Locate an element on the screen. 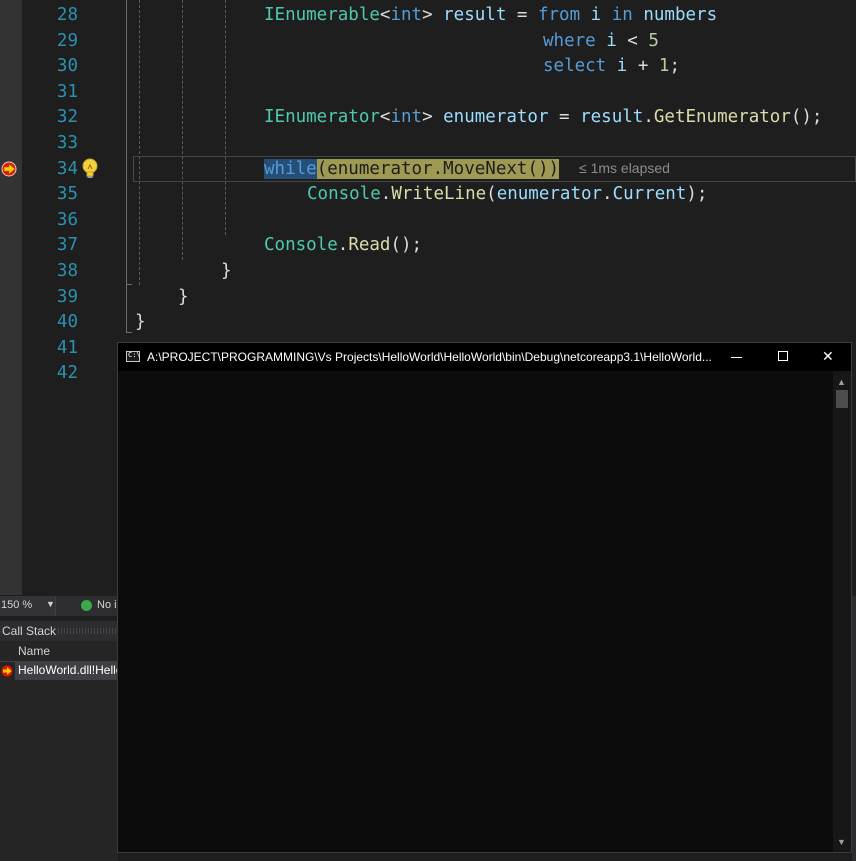 The image size is (856, 861). minimize-icon is located at coordinates (736, 357).